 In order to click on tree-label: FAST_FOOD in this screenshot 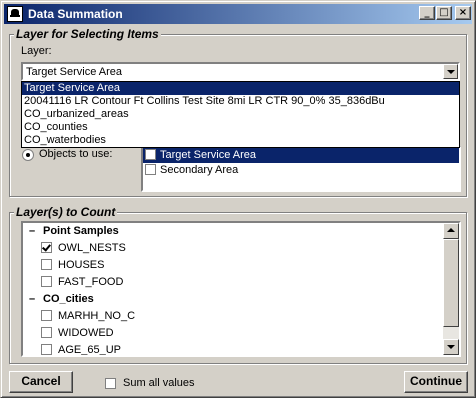, I will do `click(91, 282)`.